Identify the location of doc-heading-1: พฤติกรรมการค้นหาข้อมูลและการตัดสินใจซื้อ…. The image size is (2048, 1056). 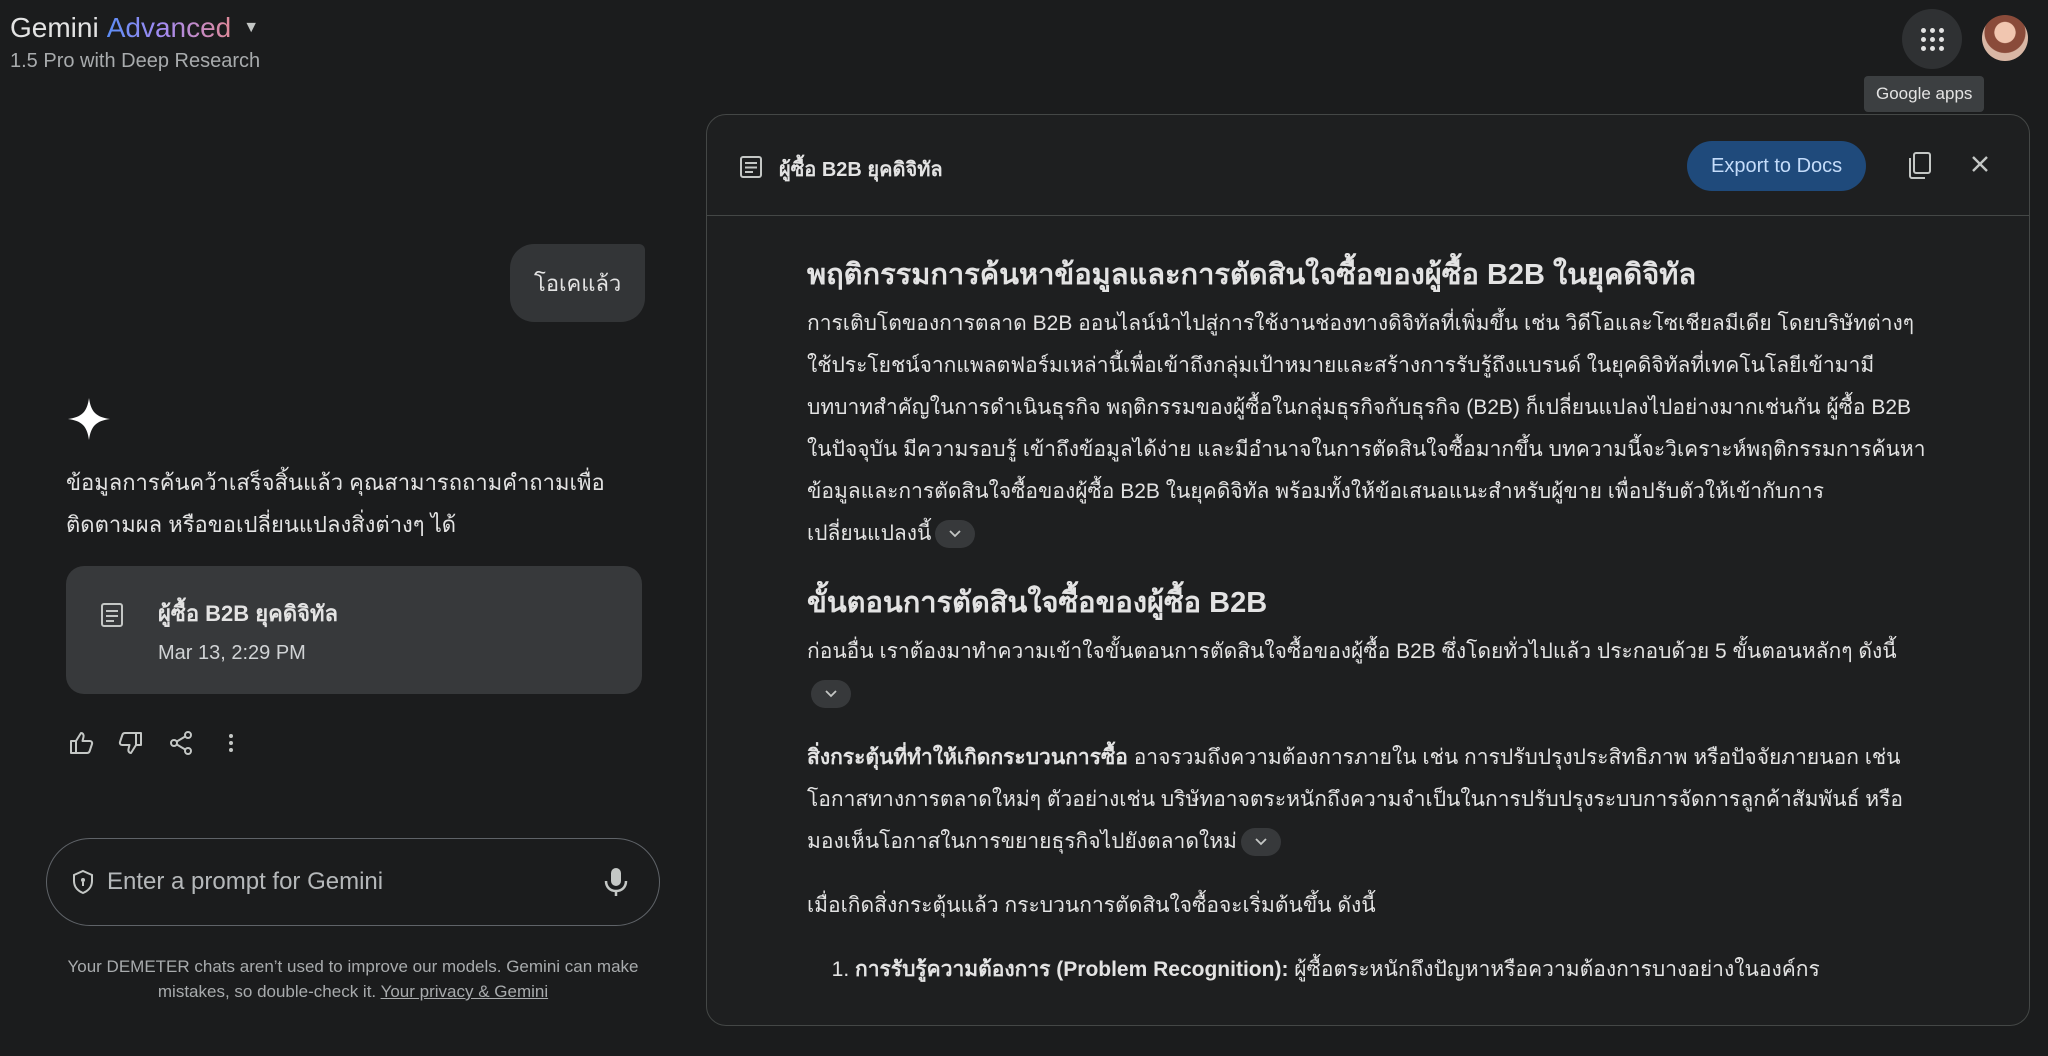
(1252, 275).